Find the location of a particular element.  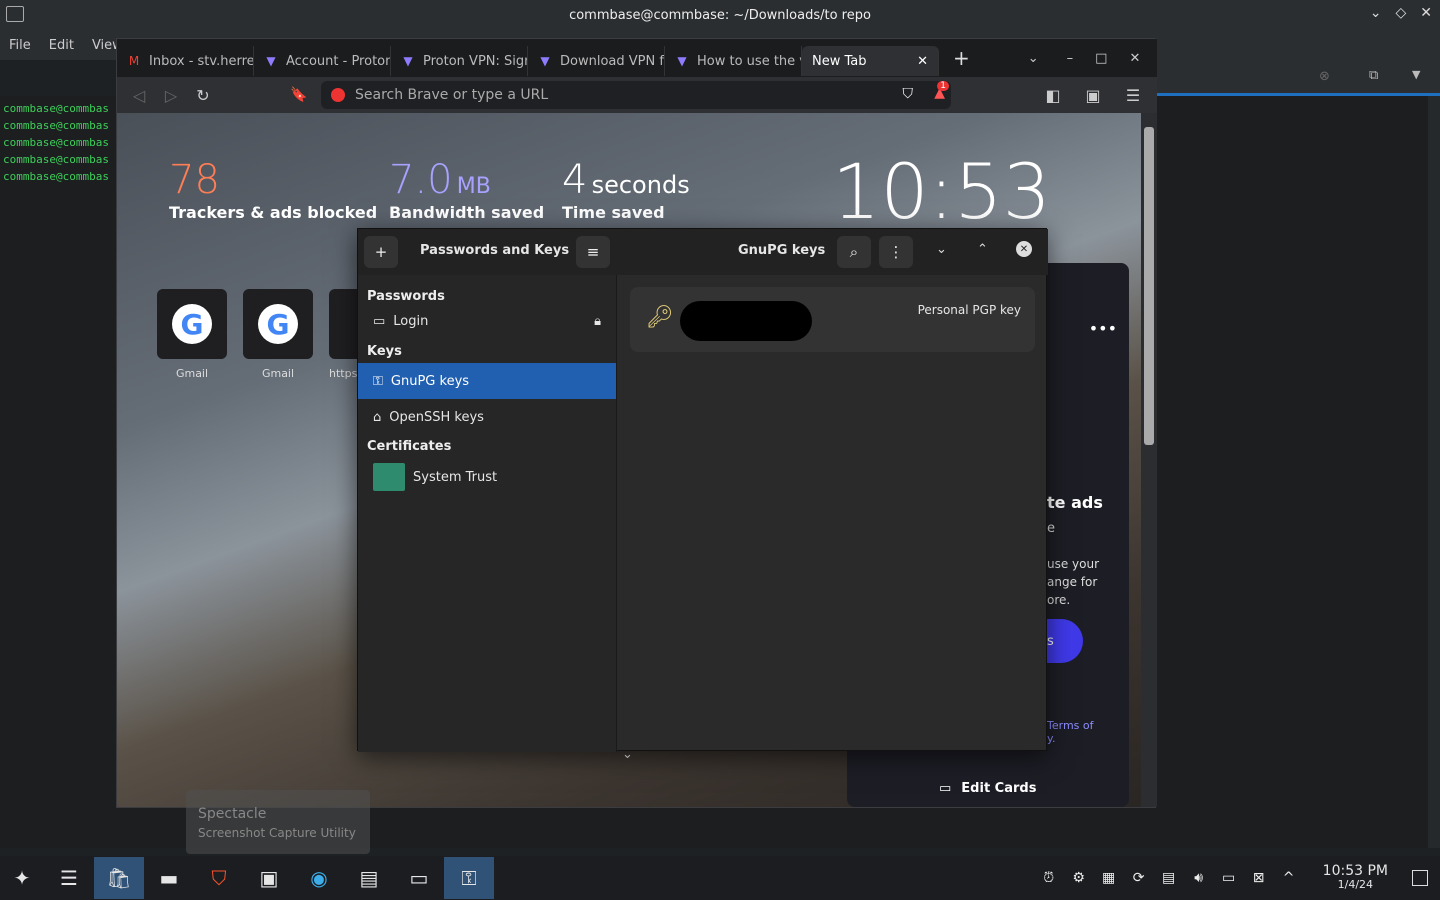

alarm-icon: ⏰︎ is located at coordinates (1049, 878).